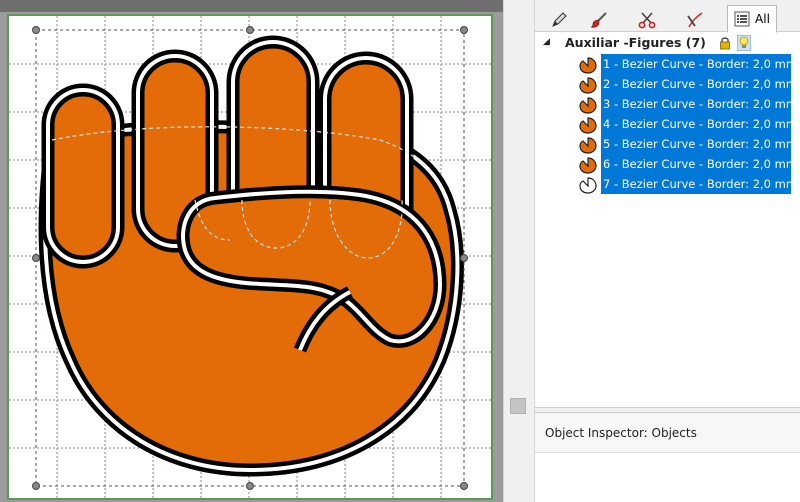  I want to click on scissors-icon, so click(647, 19).